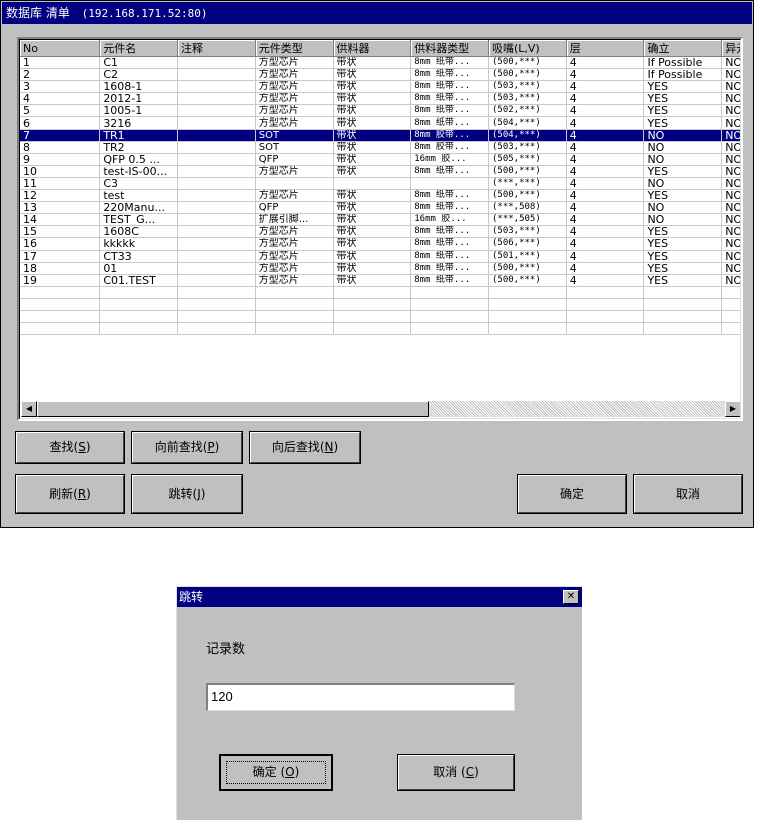 This screenshot has height=820, width=760. I want to click on scroll-left-arrow-icon: ◀, so click(29, 409).